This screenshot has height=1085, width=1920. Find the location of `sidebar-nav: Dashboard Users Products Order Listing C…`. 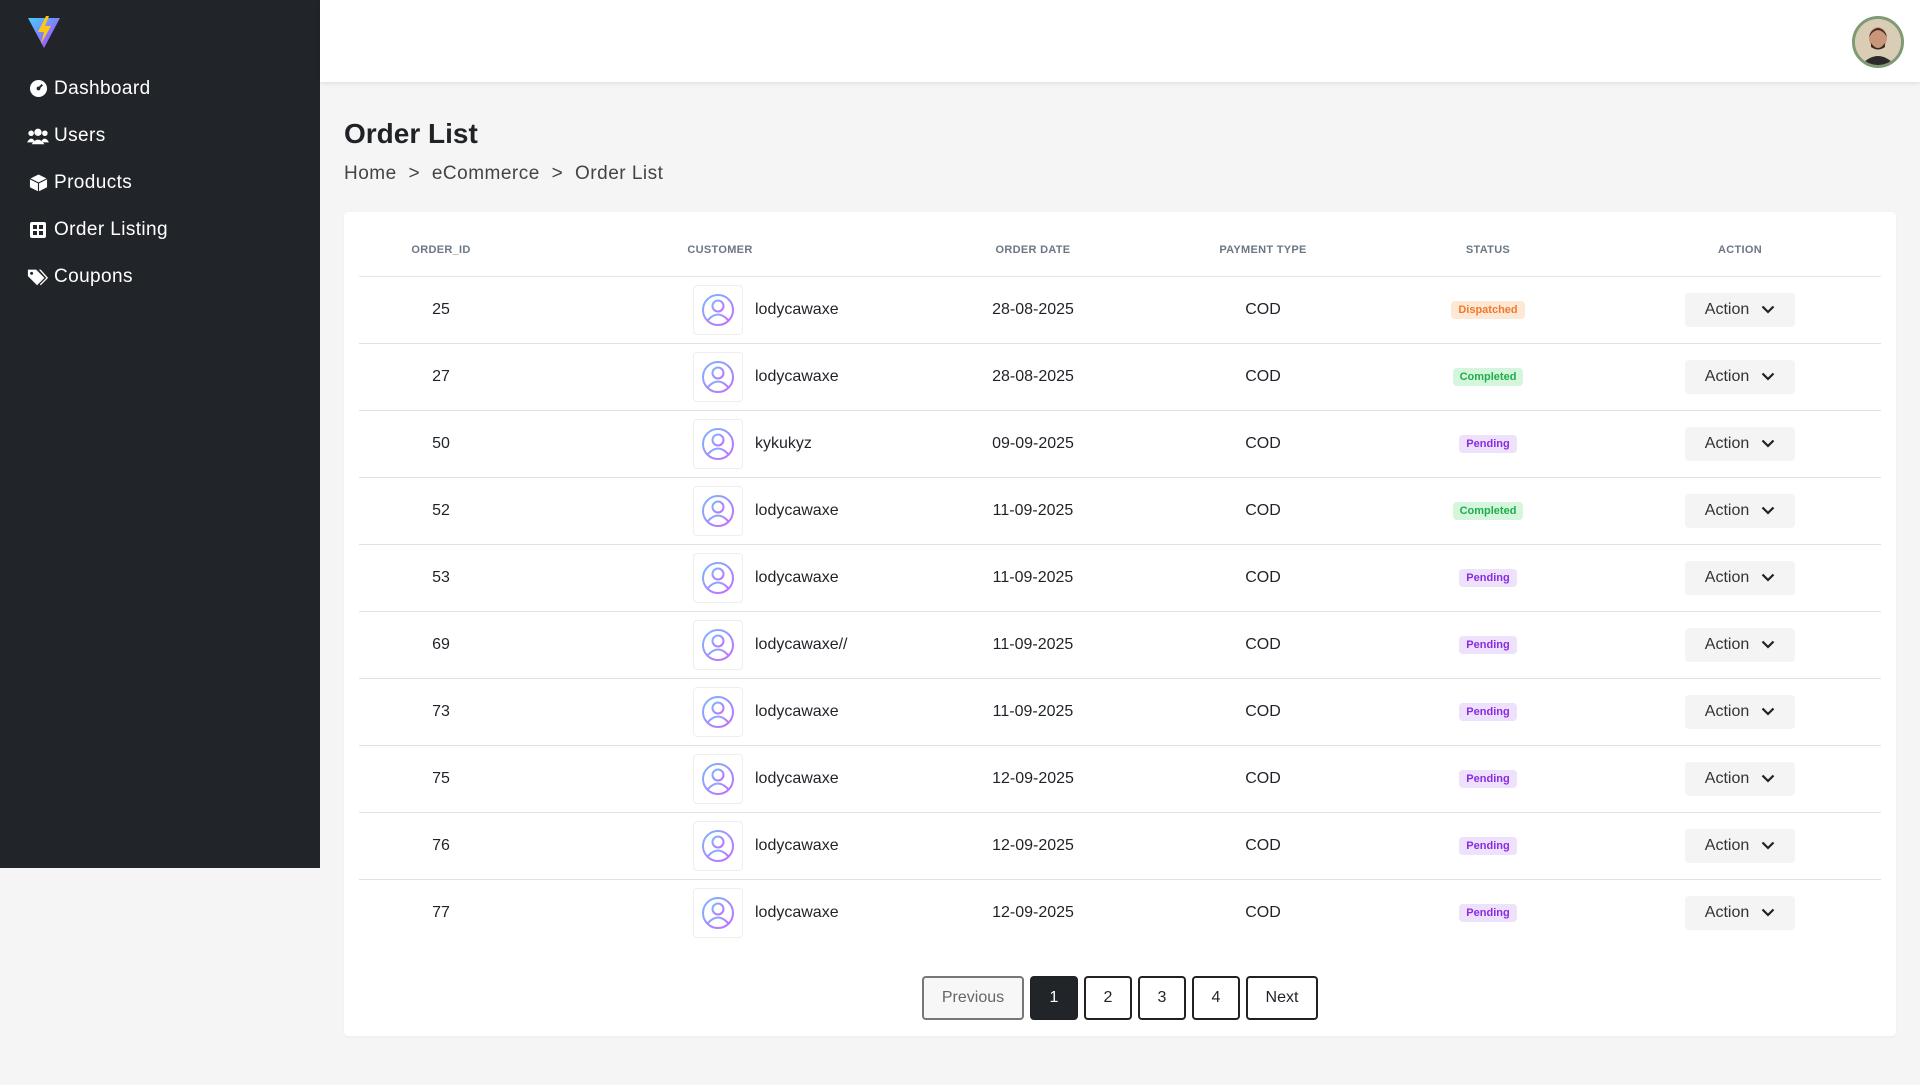

sidebar-nav: Dashboard Users Products Order Listing C… is located at coordinates (160, 182).